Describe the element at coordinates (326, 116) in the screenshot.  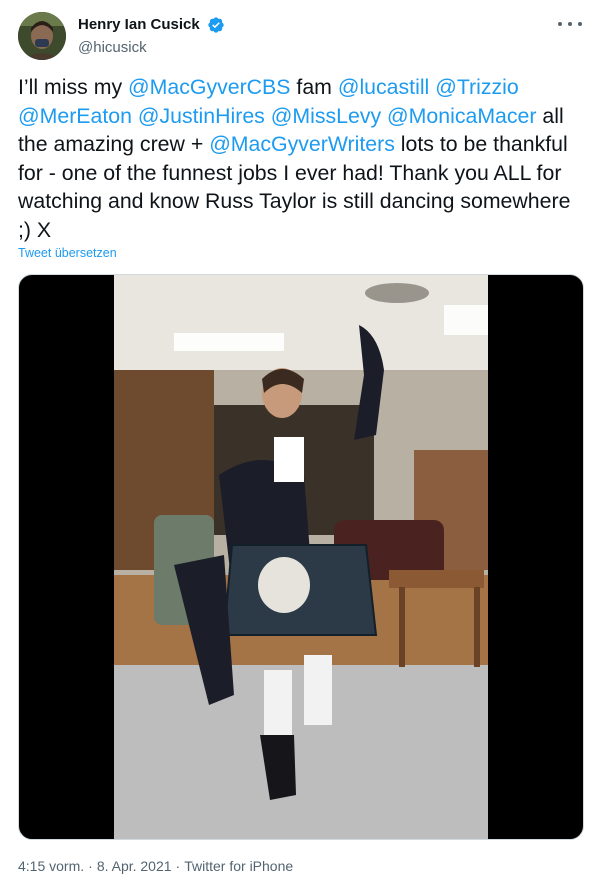
I see `mention-link: @MissLevy` at that location.